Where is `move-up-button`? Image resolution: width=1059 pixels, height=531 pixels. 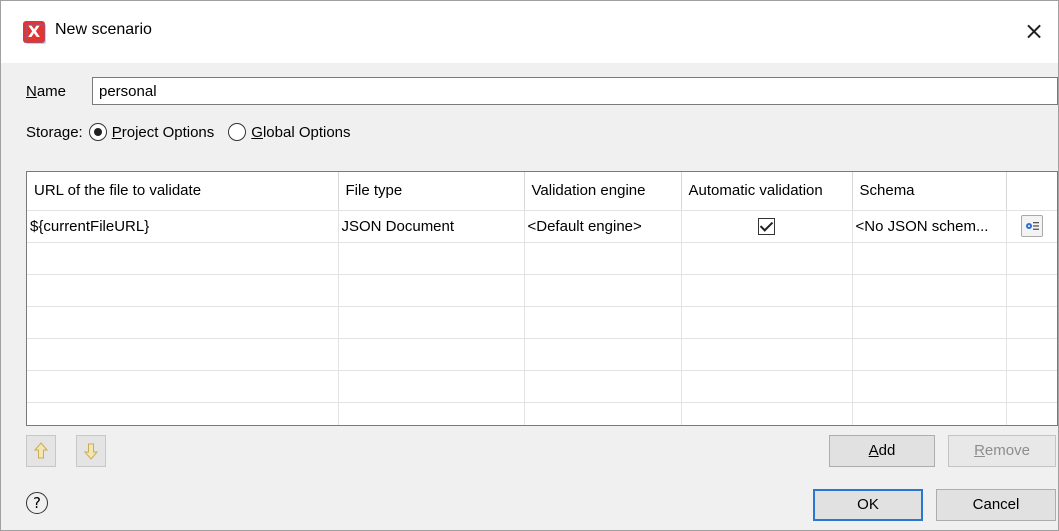
move-up-button is located at coordinates (41, 451).